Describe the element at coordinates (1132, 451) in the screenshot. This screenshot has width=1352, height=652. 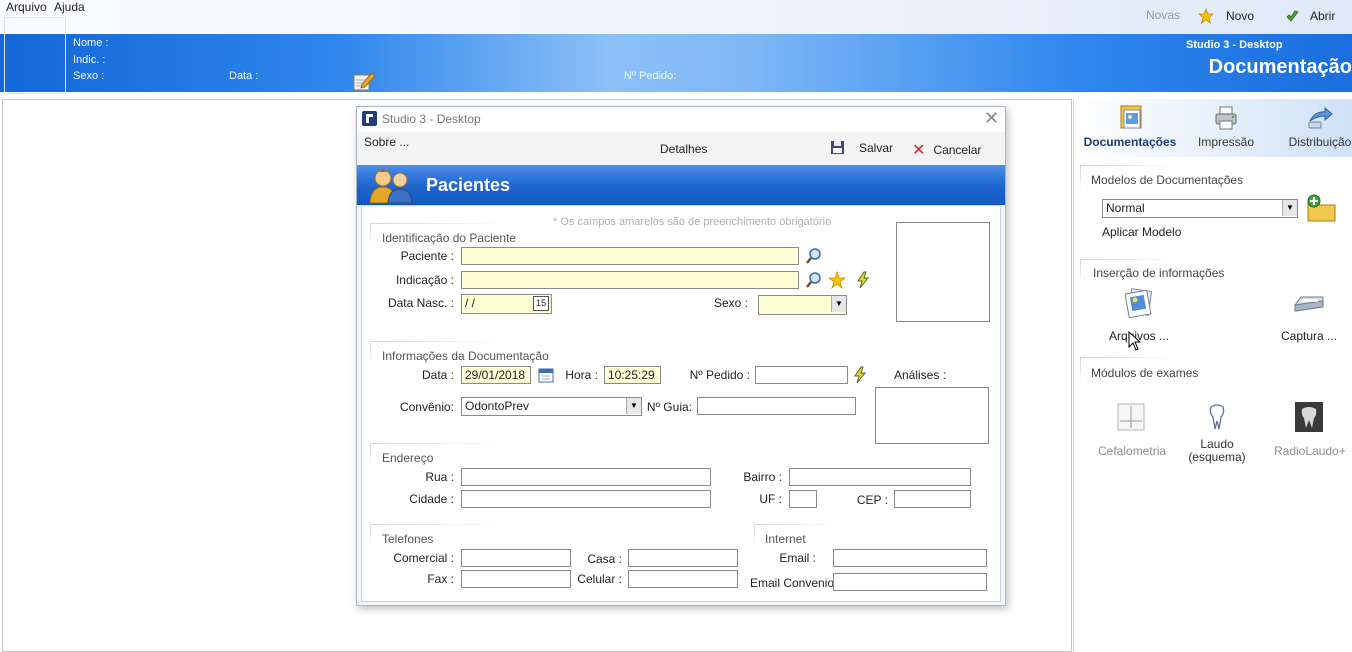
I see `cefalometria-label: Cefalometria` at that location.